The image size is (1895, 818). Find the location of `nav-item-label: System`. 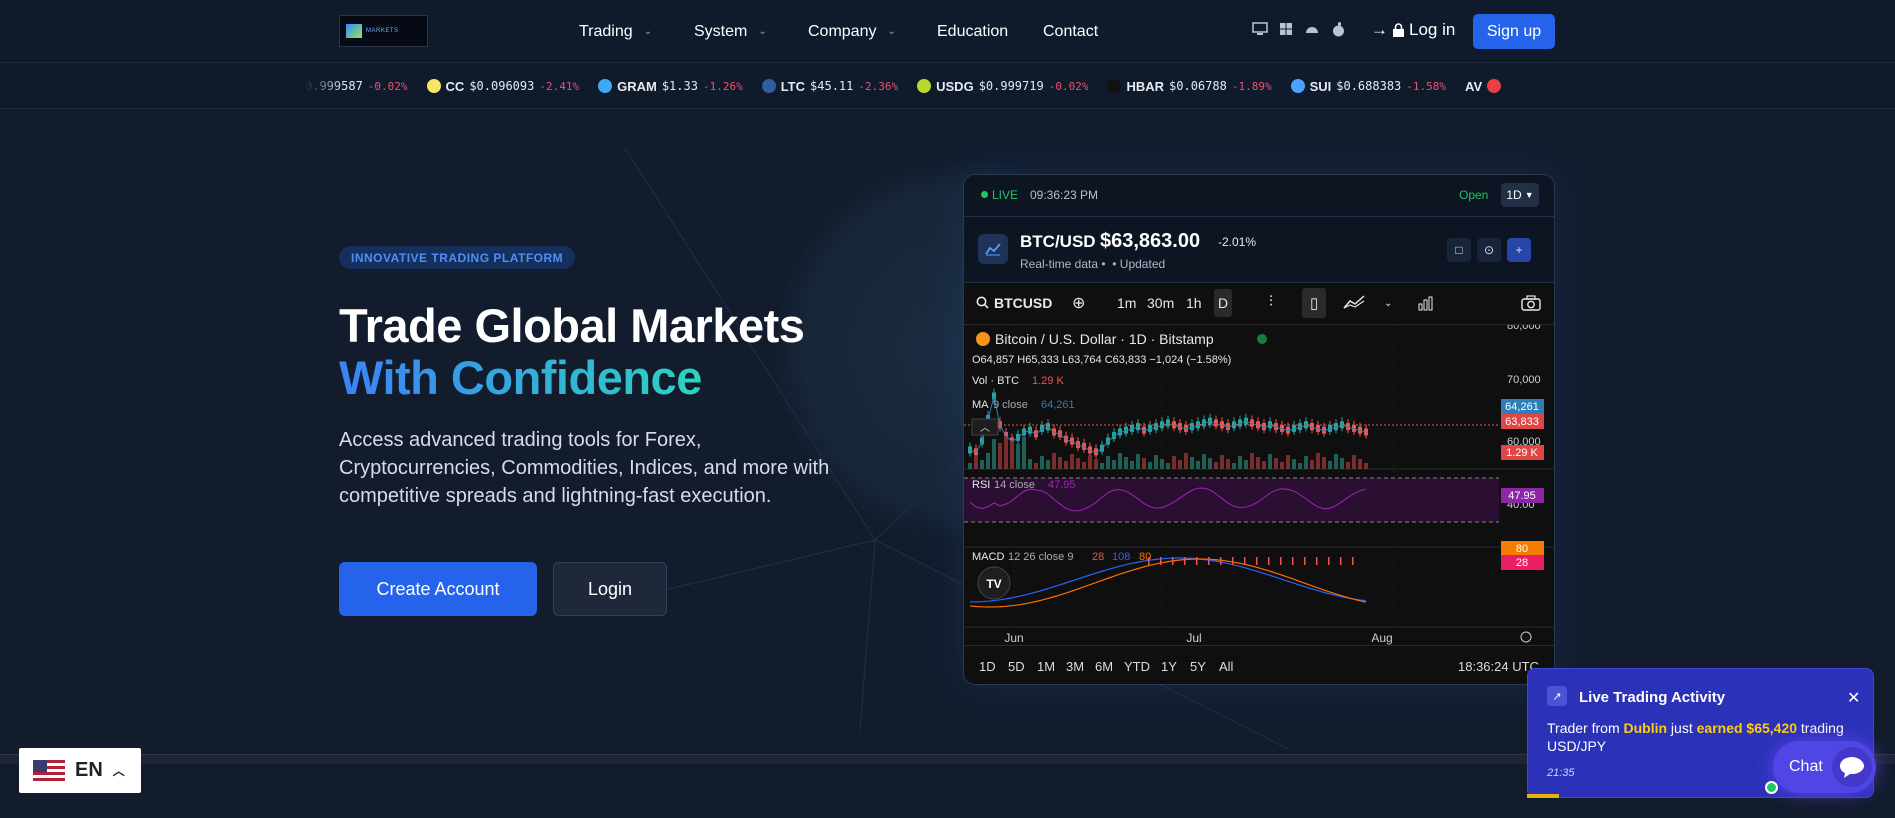

nav-item-label: System is located at coordinates (721, 31).